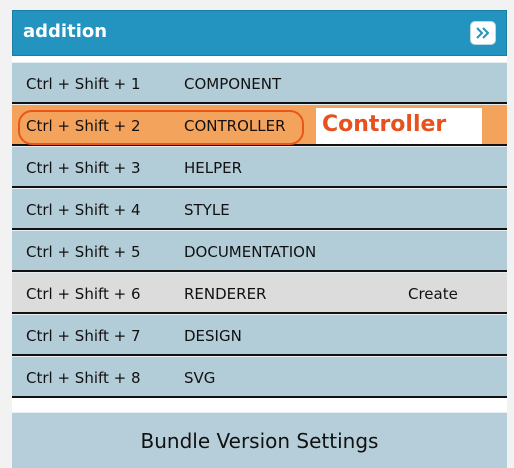  What do you see at coordinates (259, 33) in the screenshot?
I see `panel-header: addition` at bounding box center [259, 33].